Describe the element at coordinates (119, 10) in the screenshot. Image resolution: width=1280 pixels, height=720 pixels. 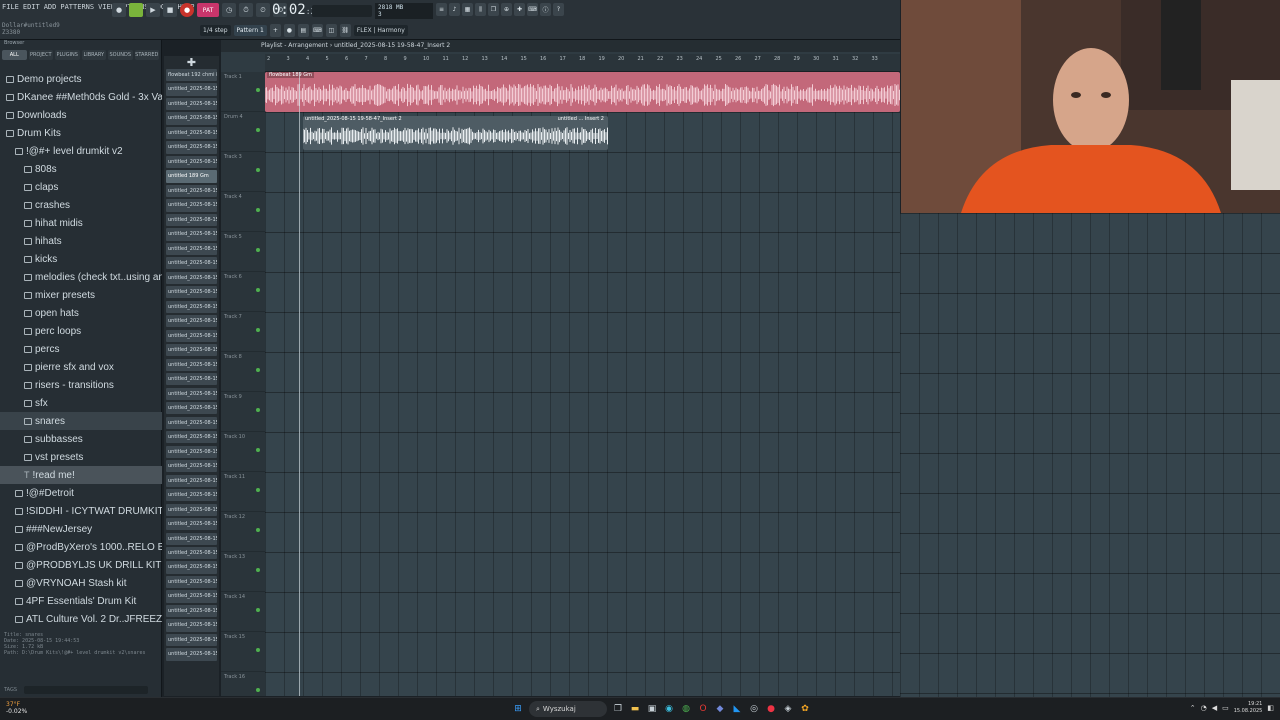
I see `pattern-song-toggle: ●` at that location.